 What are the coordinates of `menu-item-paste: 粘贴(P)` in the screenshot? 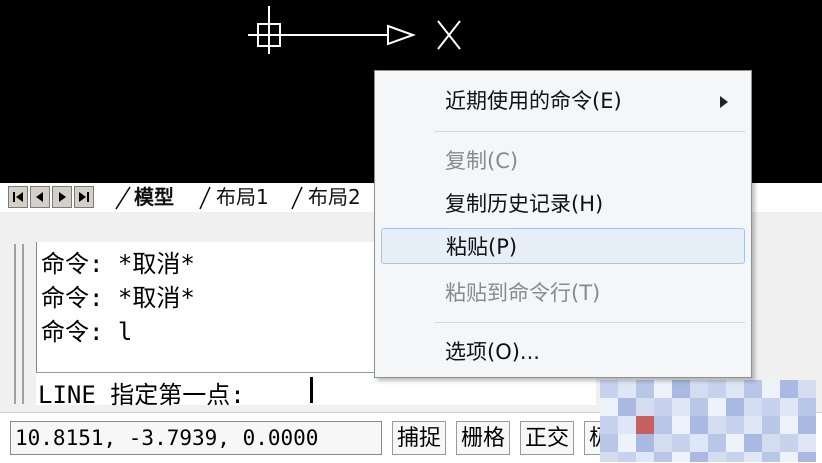 It's located at (563, 246).